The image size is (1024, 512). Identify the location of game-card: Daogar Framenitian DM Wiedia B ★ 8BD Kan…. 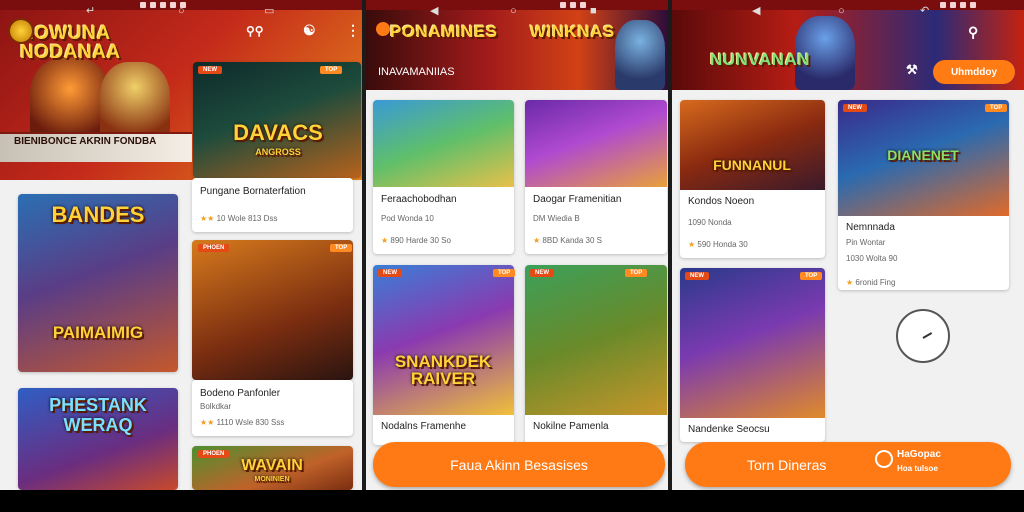
(596, 177).